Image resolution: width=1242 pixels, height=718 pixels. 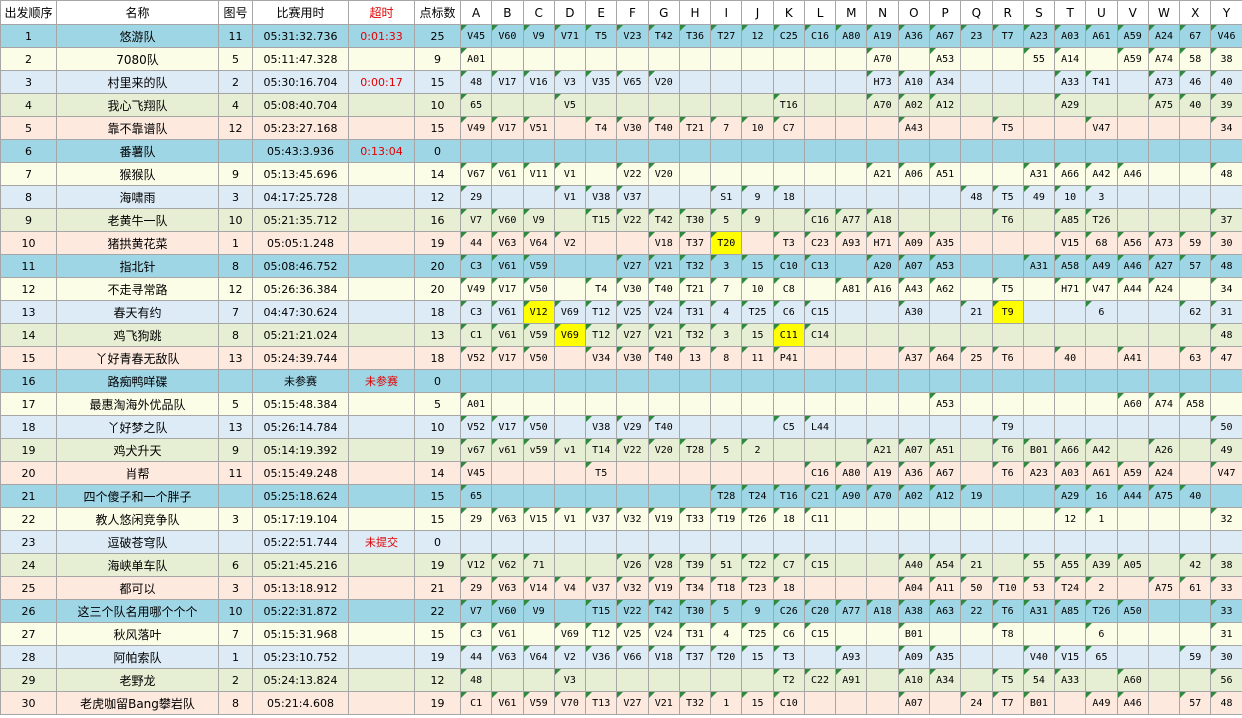 I want to click on checkpoint-cell-h: T36, so click(x=695, y=36).